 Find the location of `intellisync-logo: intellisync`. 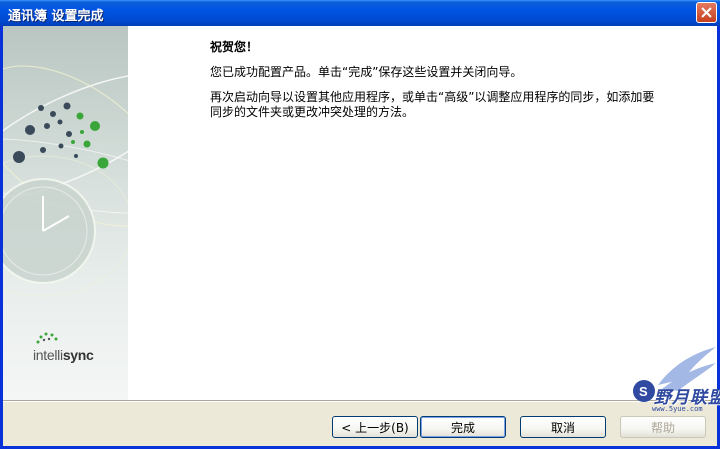

intellisync-logo: intellisync is located at coordinates (73, 351).